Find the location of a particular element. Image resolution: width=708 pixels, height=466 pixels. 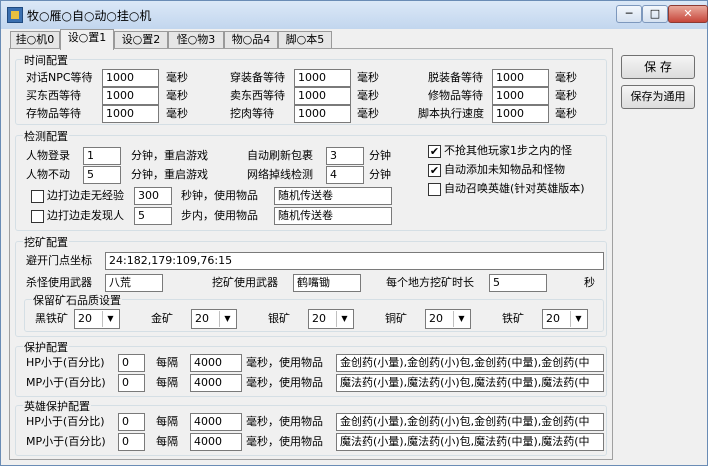

hp-unit: 毫秒，使用物品 is located at coordinates (284, 362).